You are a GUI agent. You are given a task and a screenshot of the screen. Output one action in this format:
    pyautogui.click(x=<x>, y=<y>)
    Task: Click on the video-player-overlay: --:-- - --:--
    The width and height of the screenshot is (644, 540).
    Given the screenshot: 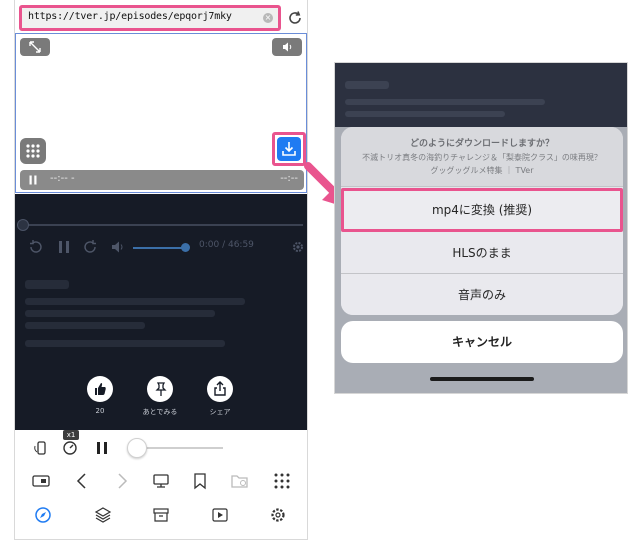 What is the action you would take?
    pyautogui.click(x=161, y=113)
    